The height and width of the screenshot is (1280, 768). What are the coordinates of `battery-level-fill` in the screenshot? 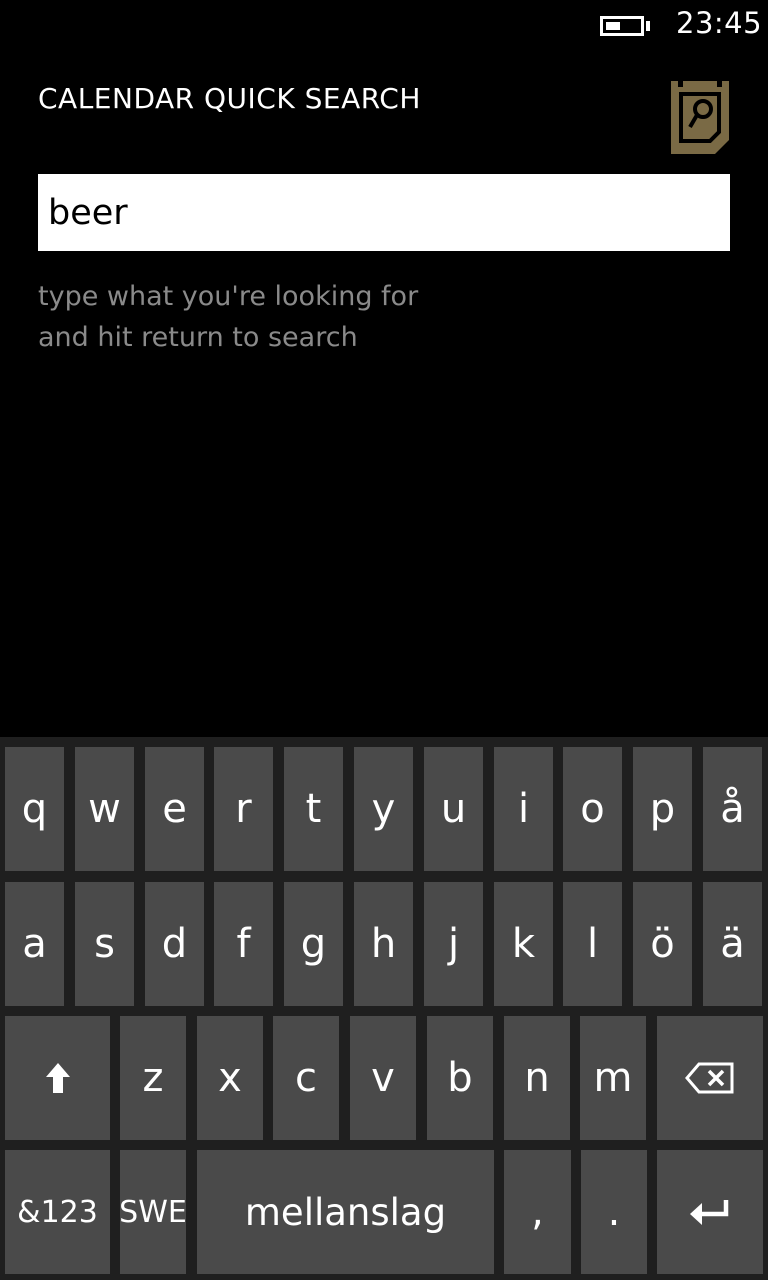 It's located at (613, 26).